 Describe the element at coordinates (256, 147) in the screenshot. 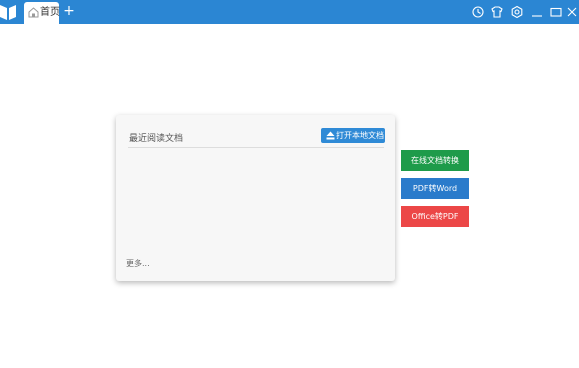

I see `panel-divider` at that location.